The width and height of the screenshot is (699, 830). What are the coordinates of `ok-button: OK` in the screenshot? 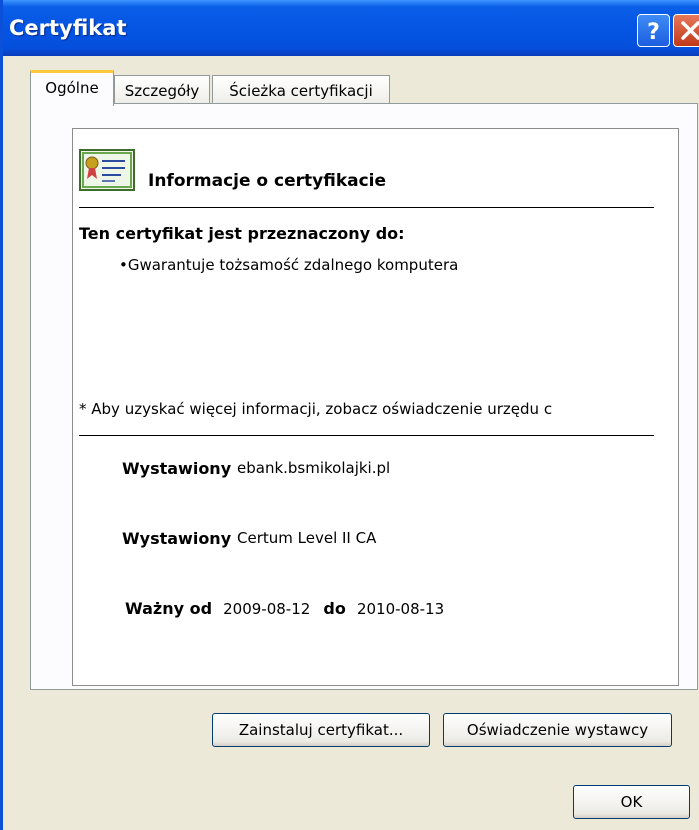 It's located at (631, 802).